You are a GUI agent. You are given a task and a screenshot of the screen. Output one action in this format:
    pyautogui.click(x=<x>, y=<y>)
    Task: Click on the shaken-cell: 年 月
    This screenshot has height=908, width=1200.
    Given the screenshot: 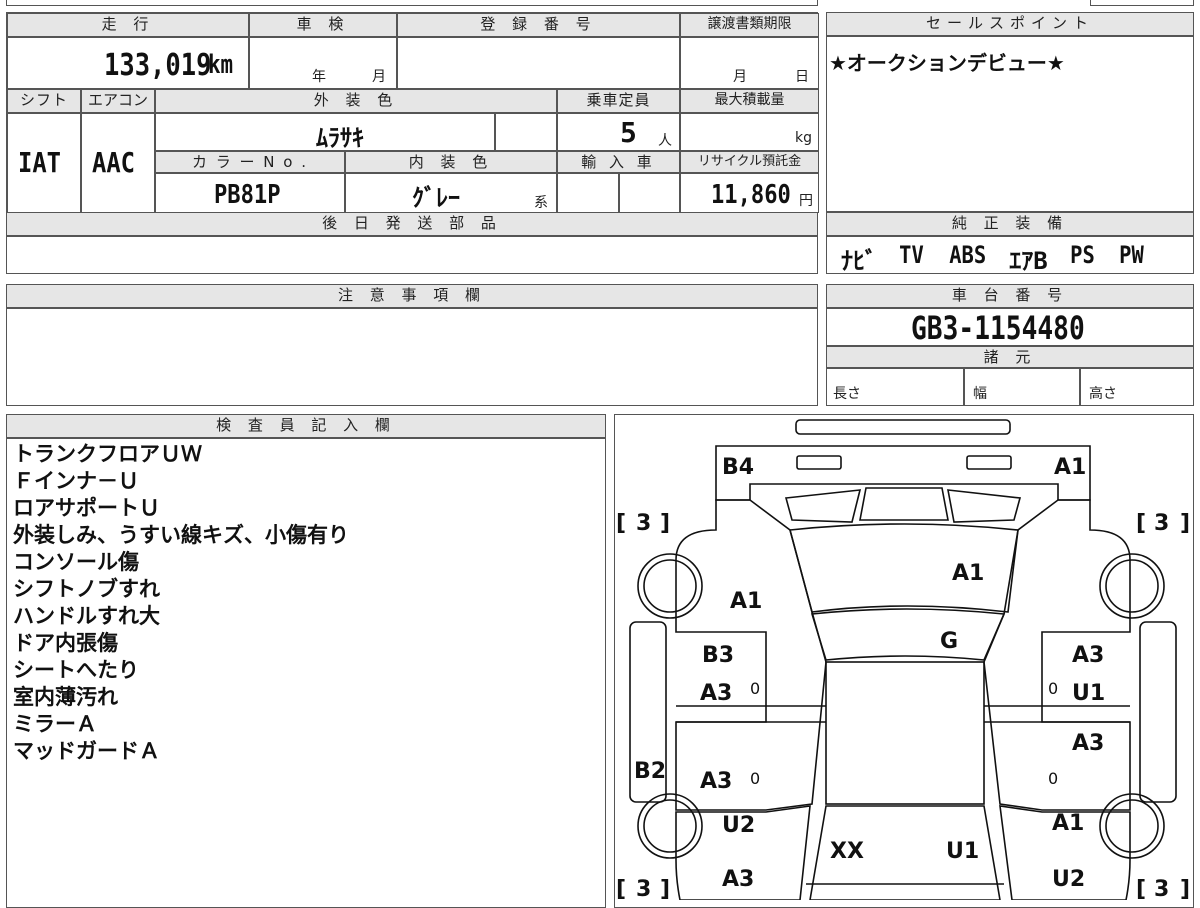 What is the action you would take?
    pyautogui.click(x=323, y=63)
    